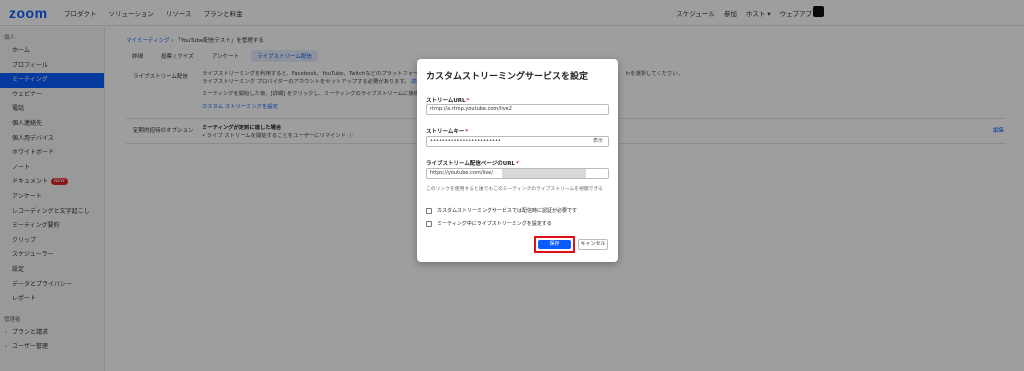 The image size is (1024, 371). I want to click on show-key-button: 表示, so click(598, 141).